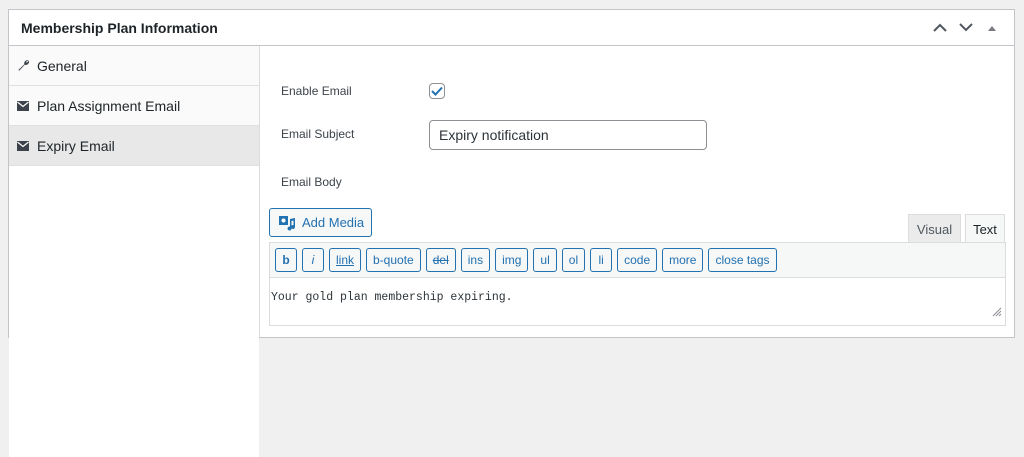  I want to click on sidebar-item-expiry-email: Expiry Email, so click(134, 146).